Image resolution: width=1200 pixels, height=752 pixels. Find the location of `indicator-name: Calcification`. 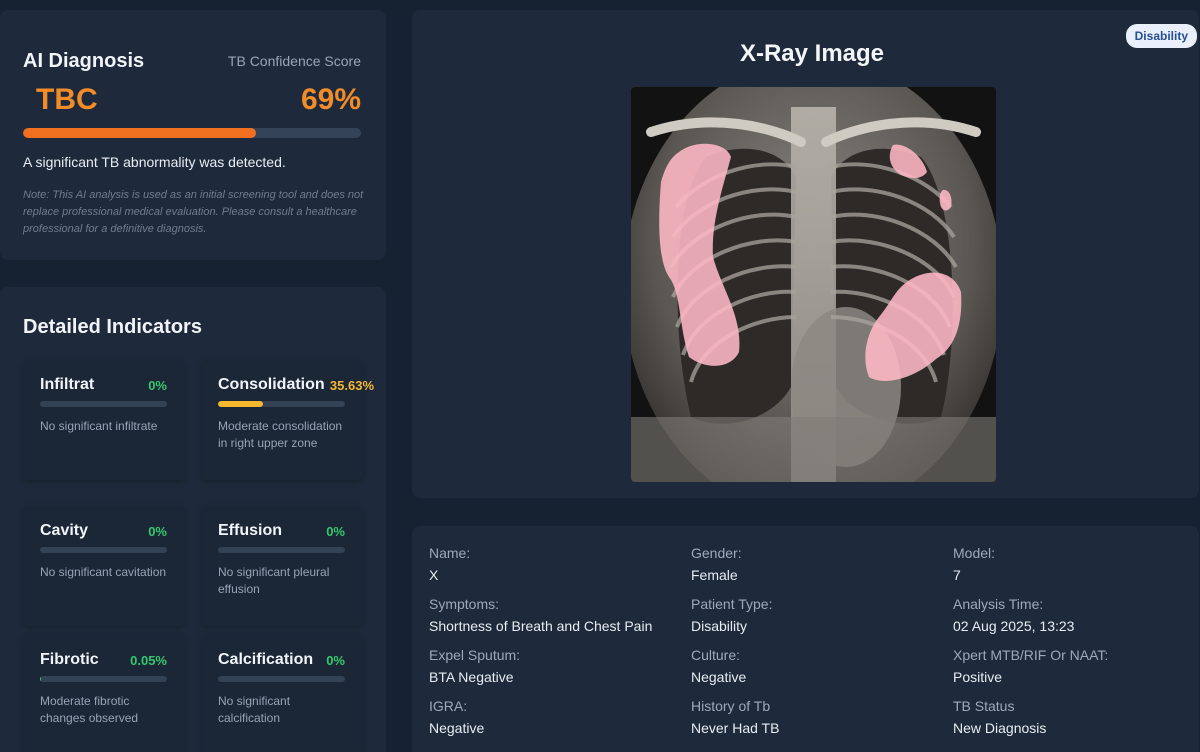

indicator-name: Calcification is located at coordinates (266, 659).